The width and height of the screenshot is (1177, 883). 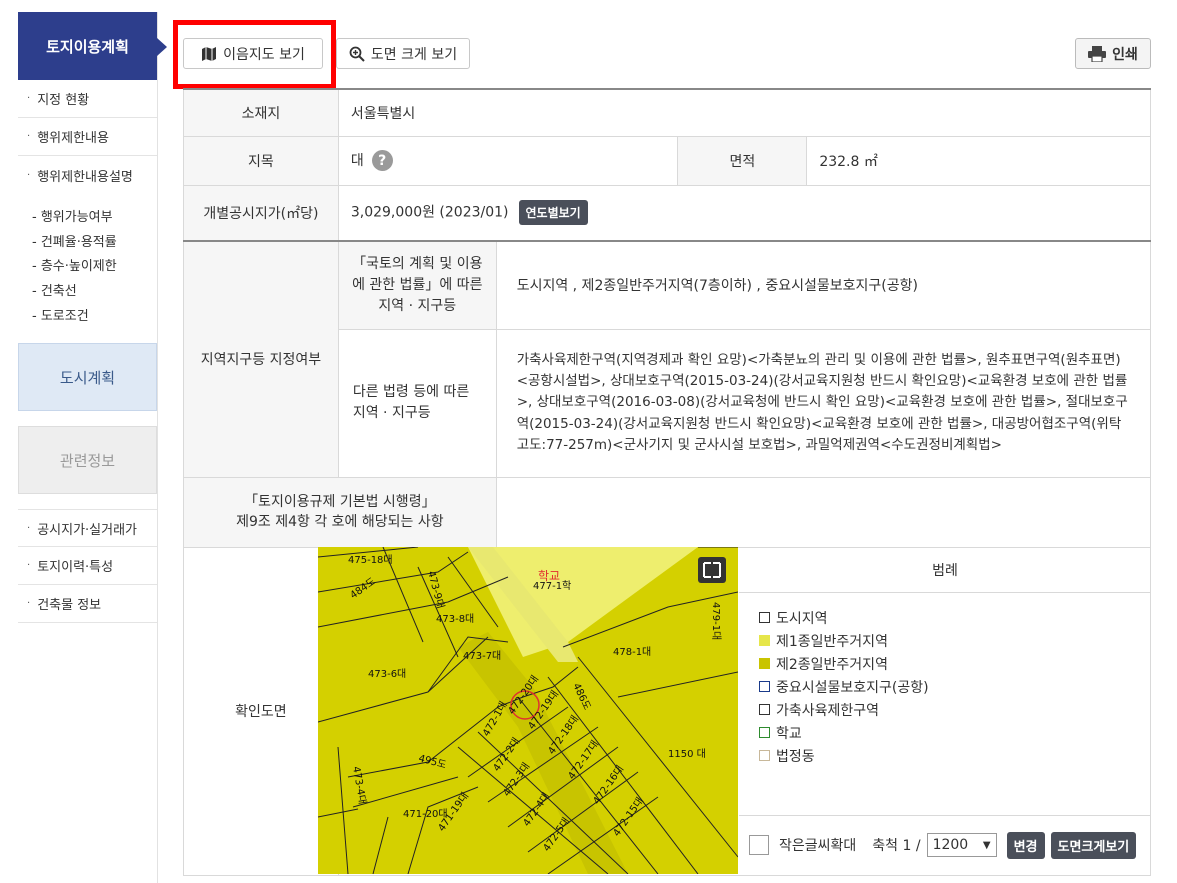 I want to click on legend-item: 도시지역, so click(x=955, y=617).